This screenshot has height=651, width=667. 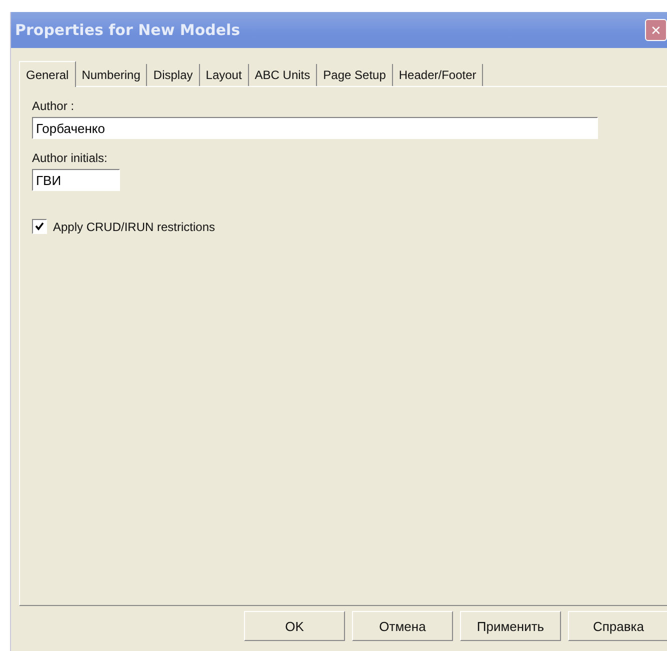 I want to click on dialog-button: OK, so click(x=294, y=626).